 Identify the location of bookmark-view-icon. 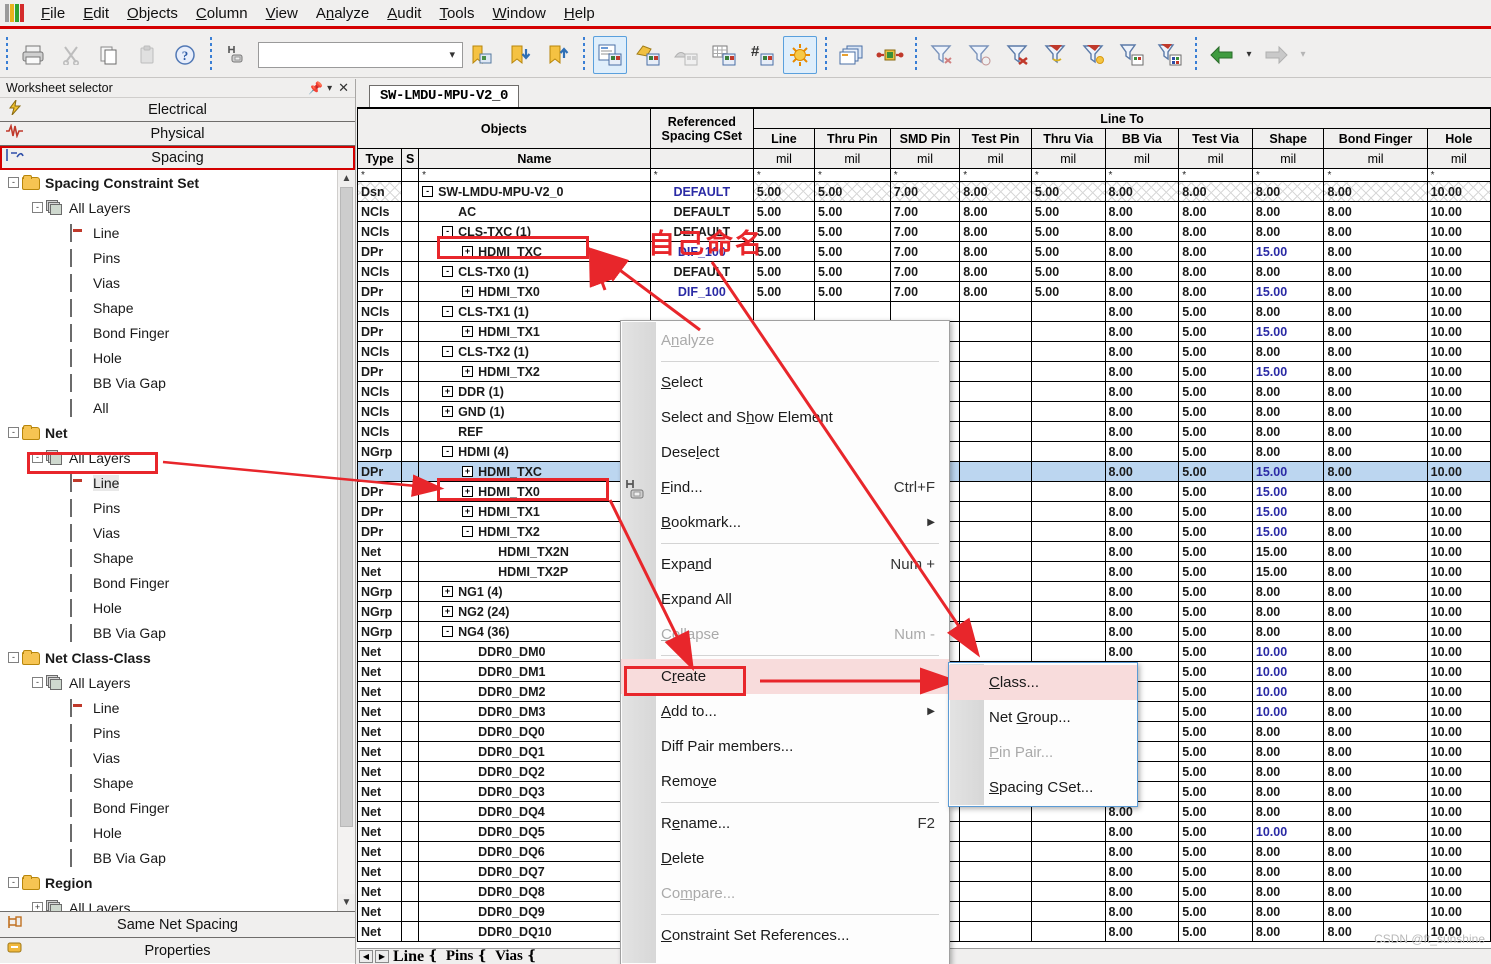
(482, 55).